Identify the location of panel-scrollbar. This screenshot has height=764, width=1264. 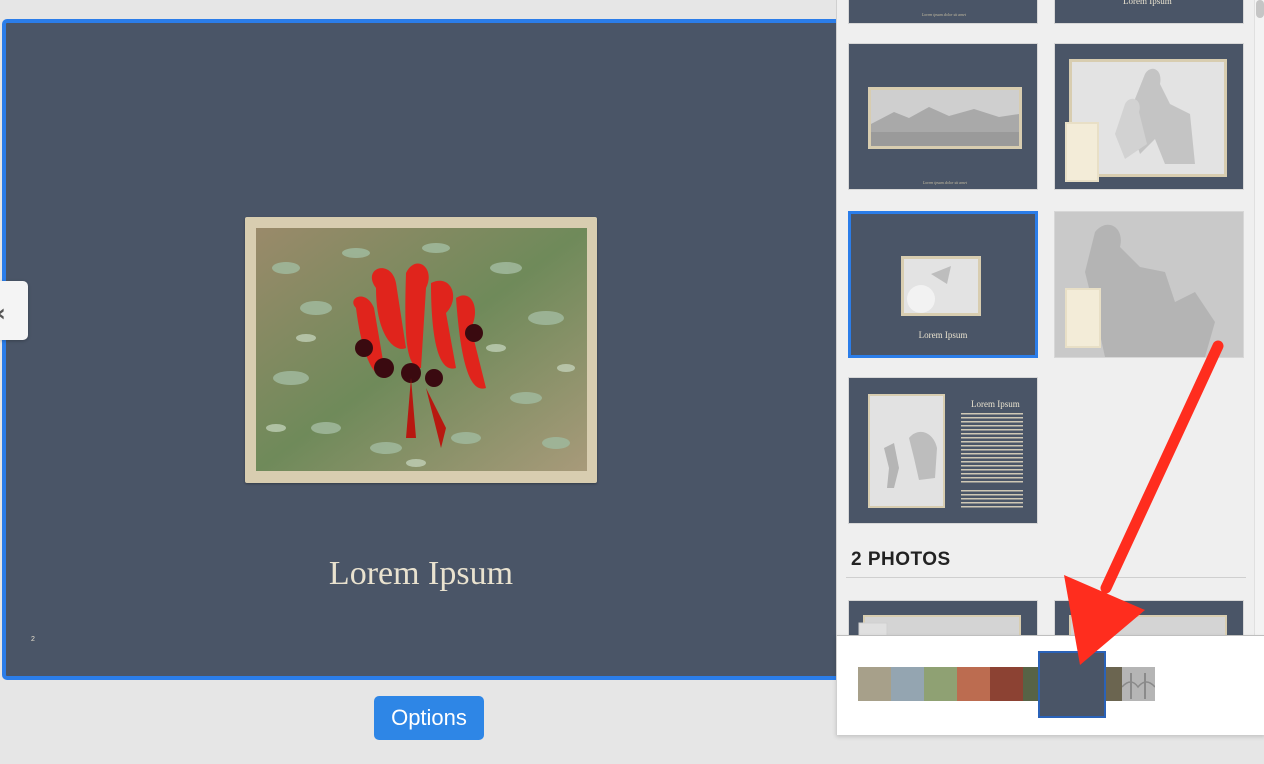
(1259, 318).